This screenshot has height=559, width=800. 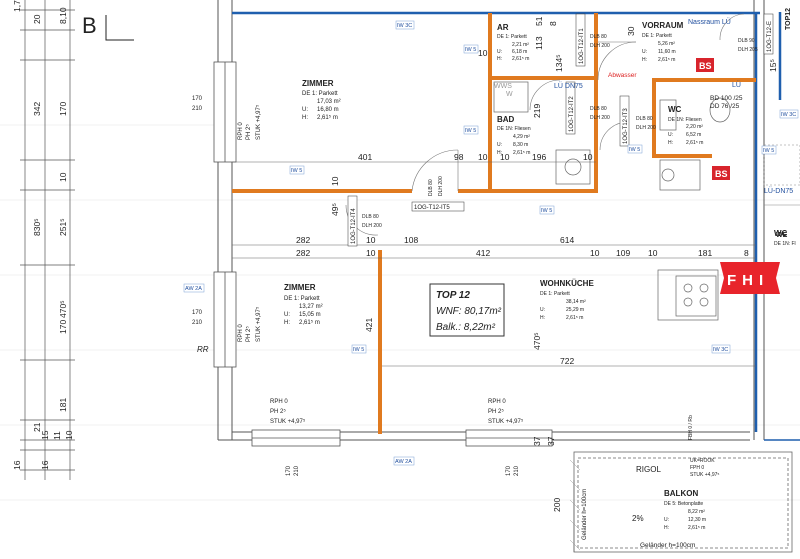 What do you see at coordinates (693, 135) in the screenshot?
I see `room-wc-u: 6,52 m` at bounding box center [693, 135].